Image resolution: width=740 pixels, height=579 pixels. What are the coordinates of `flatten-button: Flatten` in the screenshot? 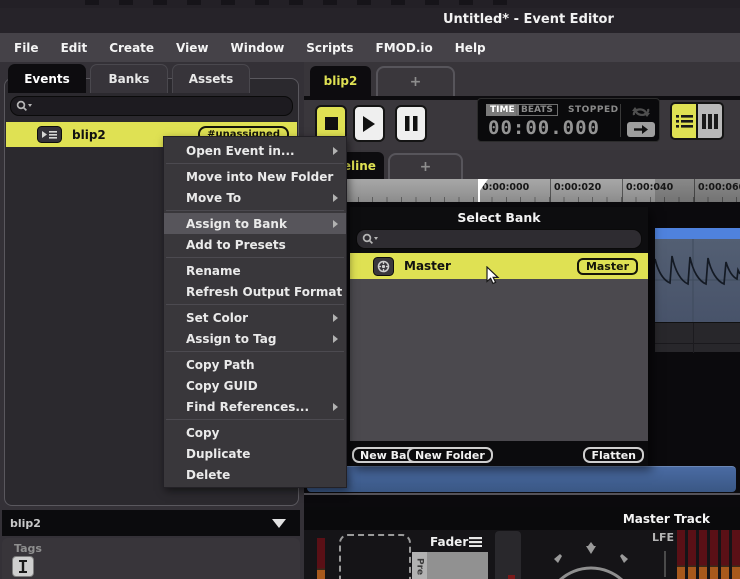 It's located at (613, 455).